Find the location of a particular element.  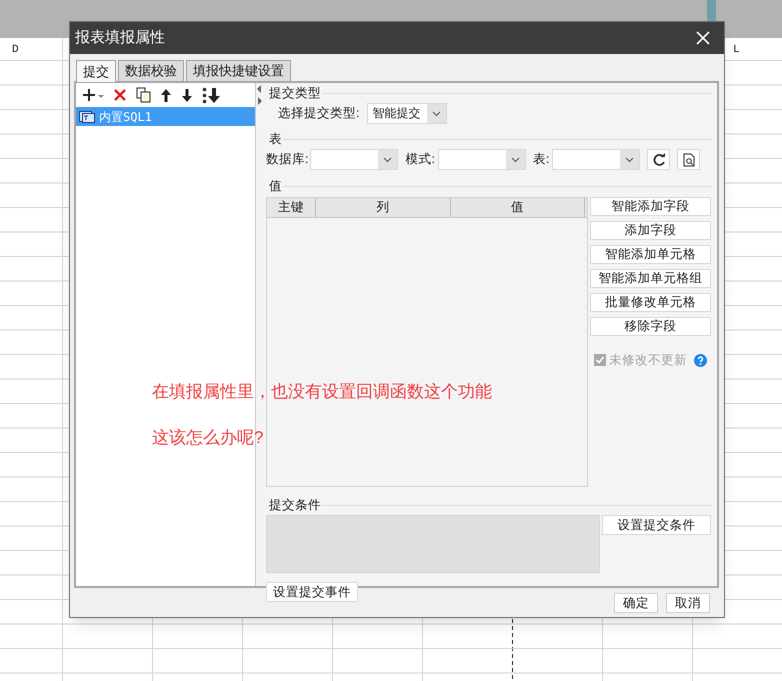

section-heading: 提交类型 is located at coordinates (295, 93).